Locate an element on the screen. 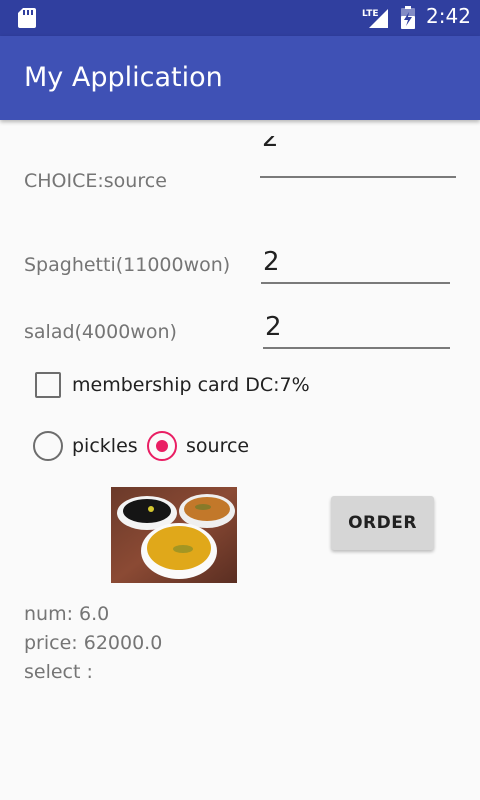 The height and width of the screenshot is (800, 480). radio-selected-dot is located at coordinates (161, 445).